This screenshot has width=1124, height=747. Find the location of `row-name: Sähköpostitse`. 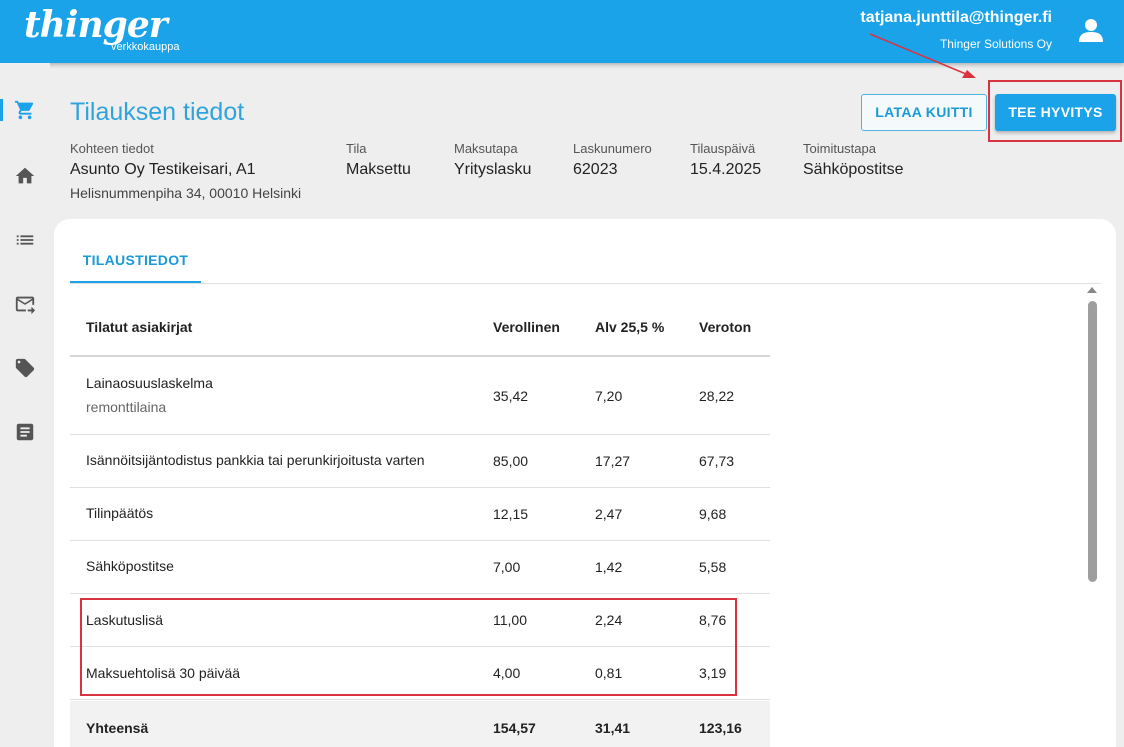

row-name: Sähköpostitse is located at coordinates (130, 566).